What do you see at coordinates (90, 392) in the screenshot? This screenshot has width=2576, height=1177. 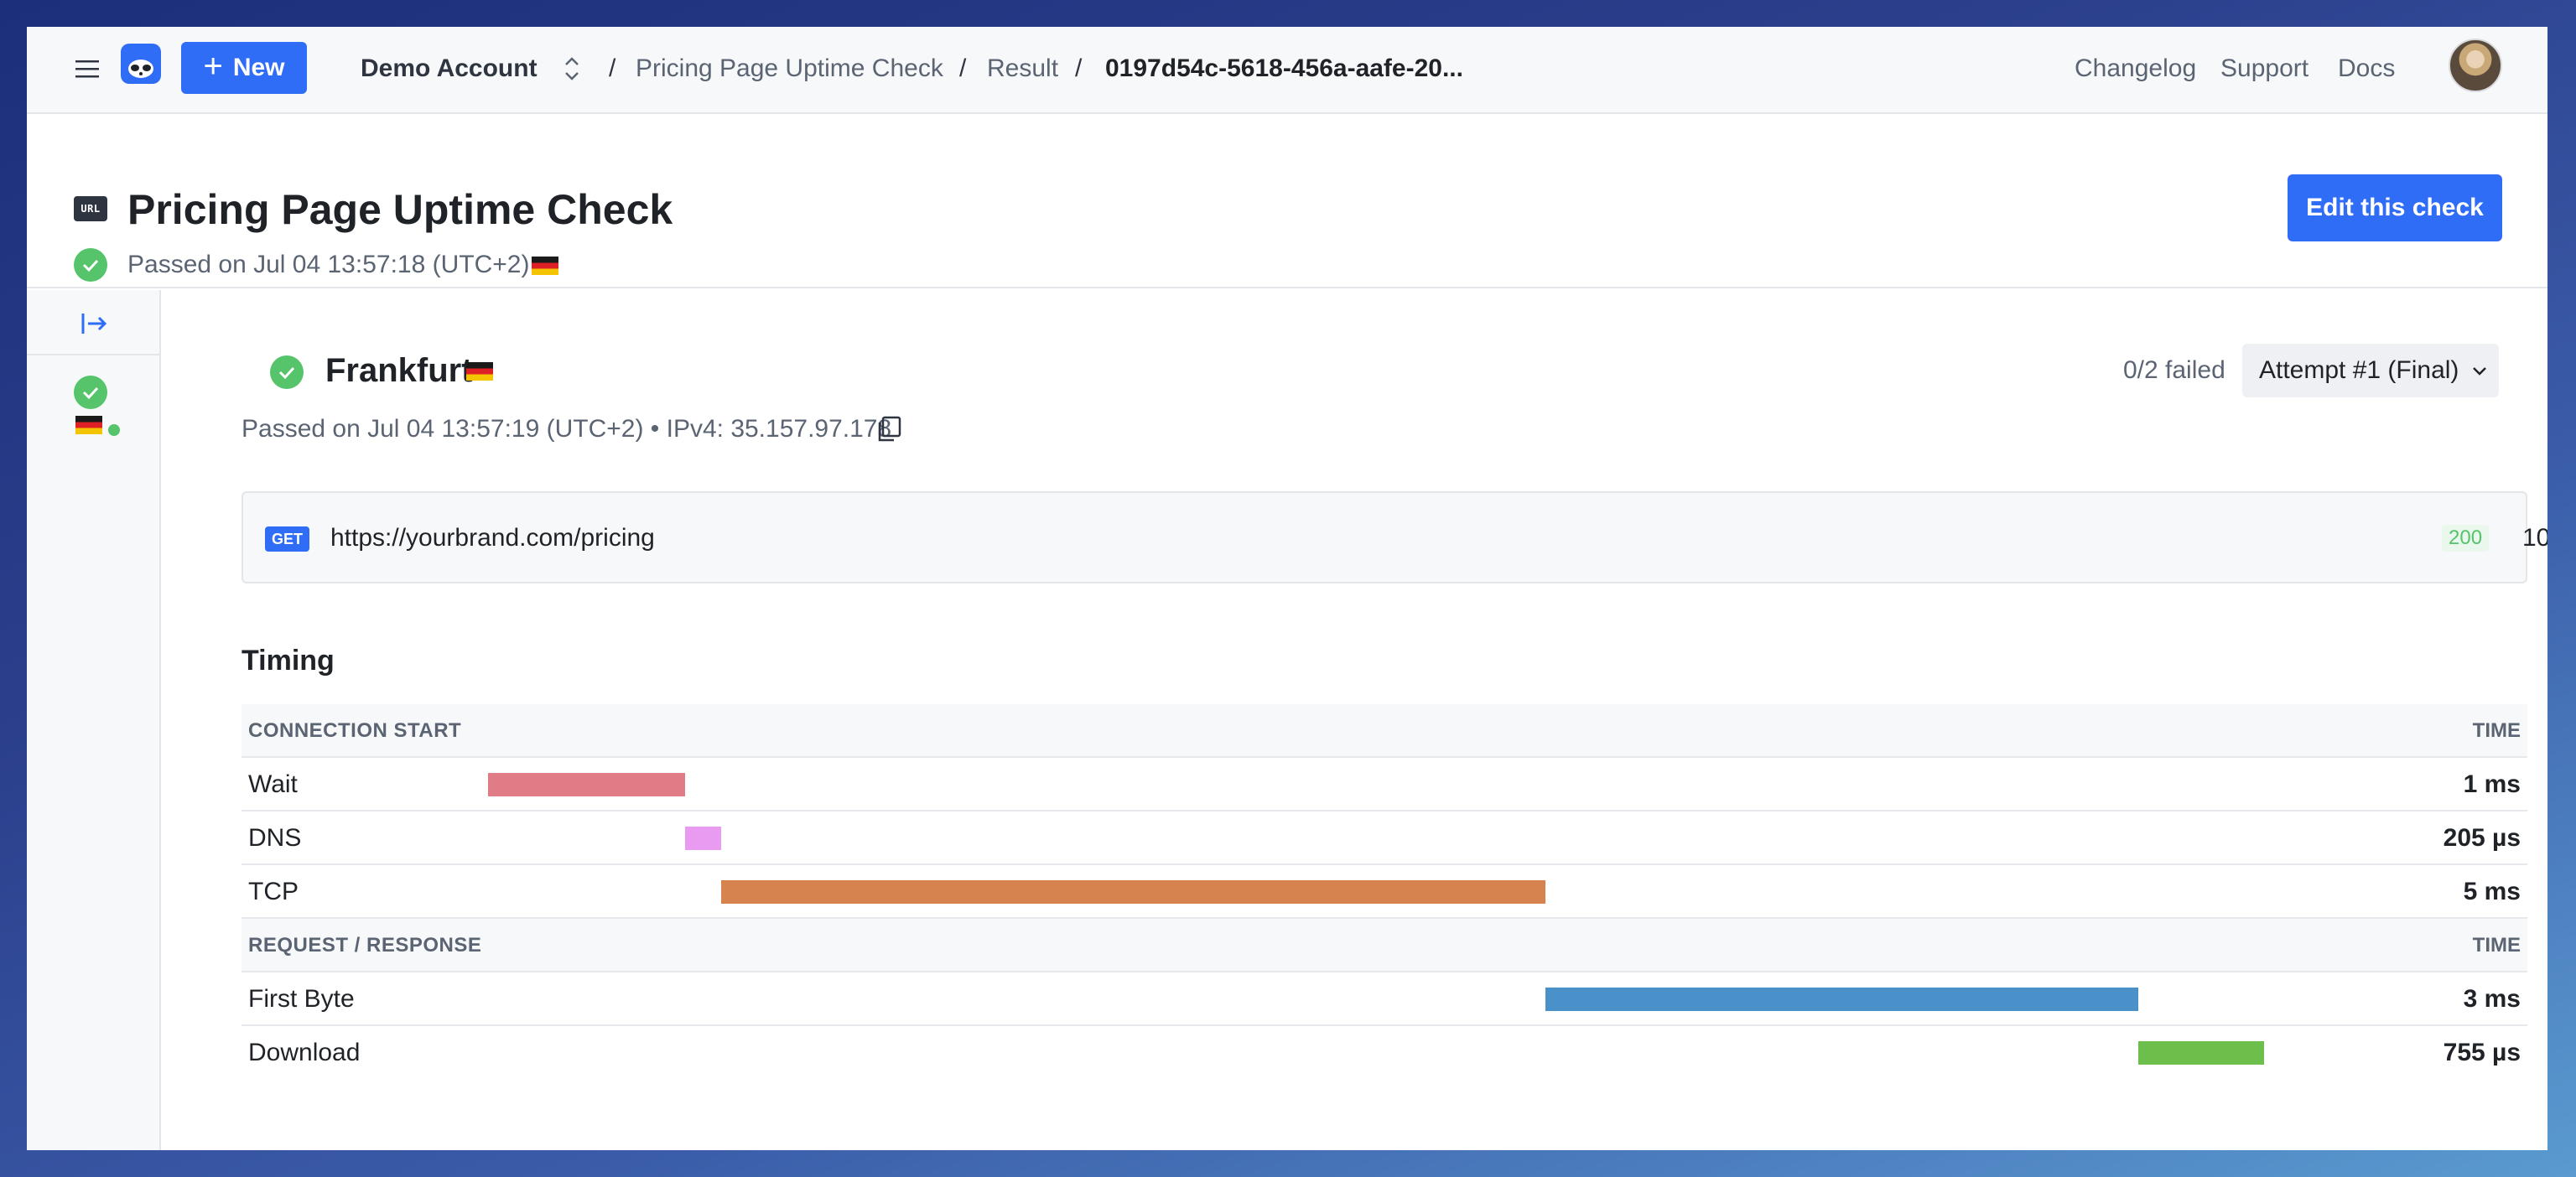 I see `rail-success-icon` at bounding box center [90, 392].